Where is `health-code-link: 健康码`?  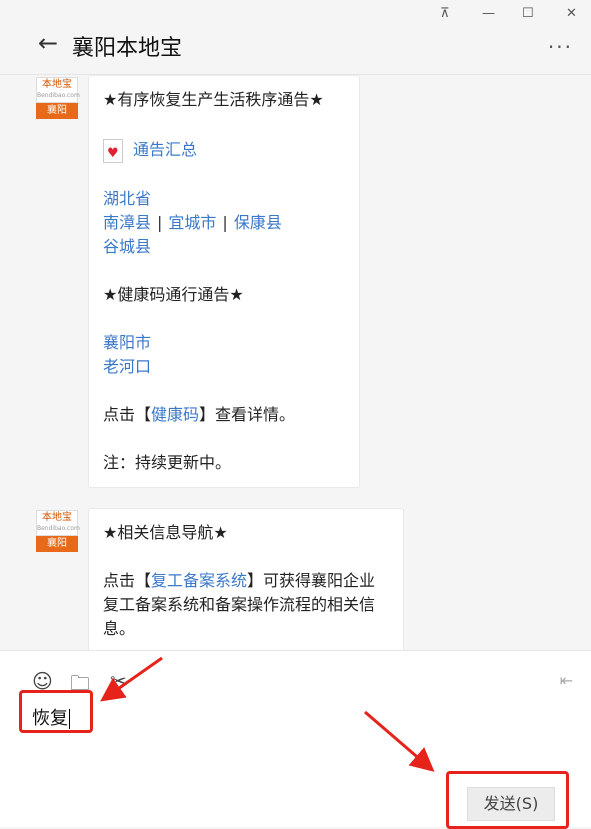
health-code-link: 健康码 is located at coordinates (175, 414).